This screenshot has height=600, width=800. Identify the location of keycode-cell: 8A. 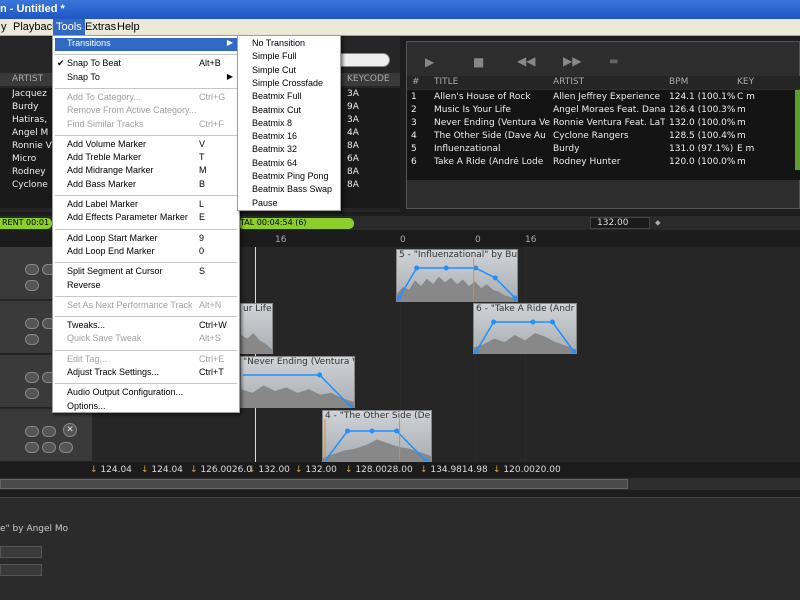
(353, 172).